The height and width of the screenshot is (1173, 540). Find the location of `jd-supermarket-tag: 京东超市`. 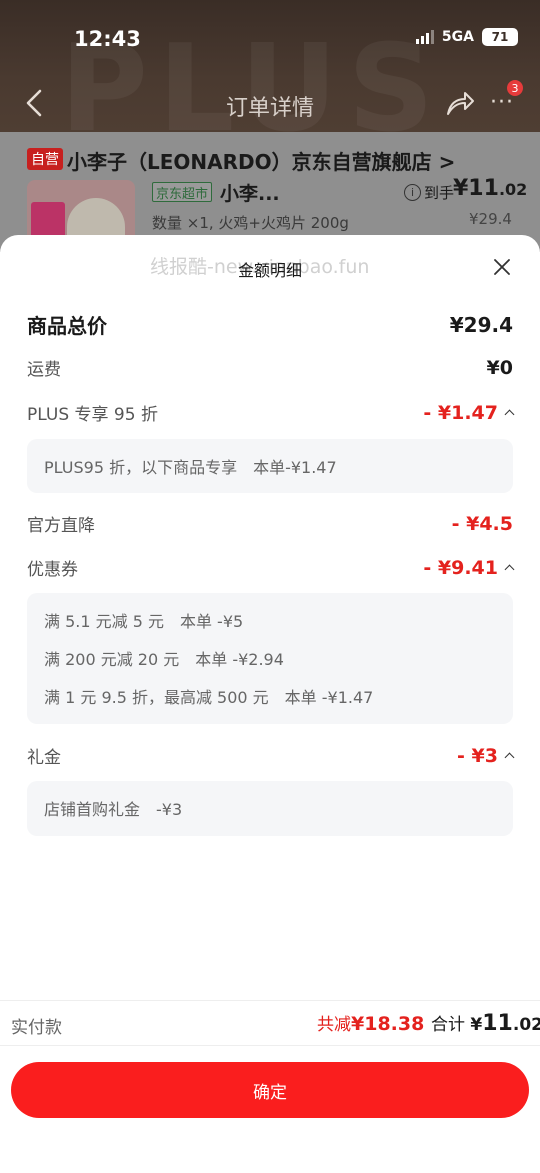

jd-supermarket-tag: 京东超市 is located at coordinates (182, 192).